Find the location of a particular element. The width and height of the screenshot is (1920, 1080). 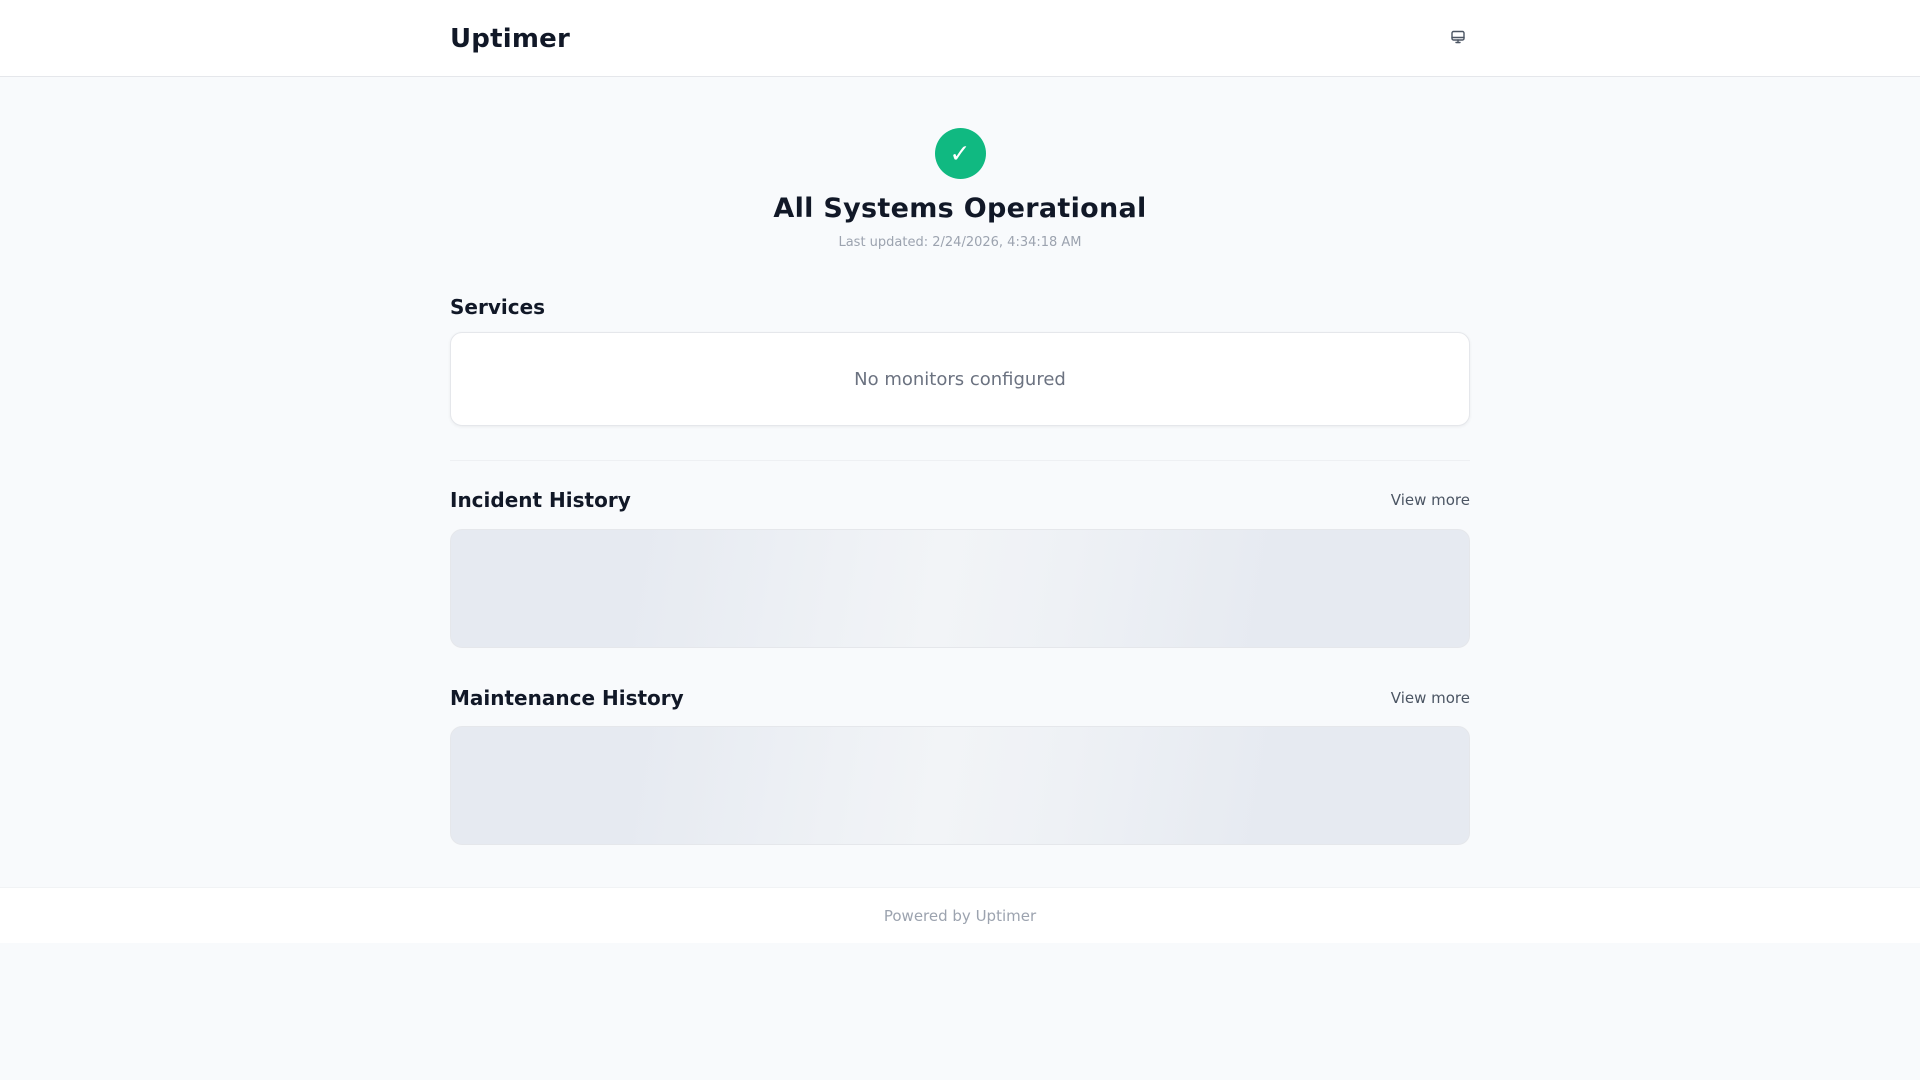

monitor-icon is located at coordinates (1458, 39).